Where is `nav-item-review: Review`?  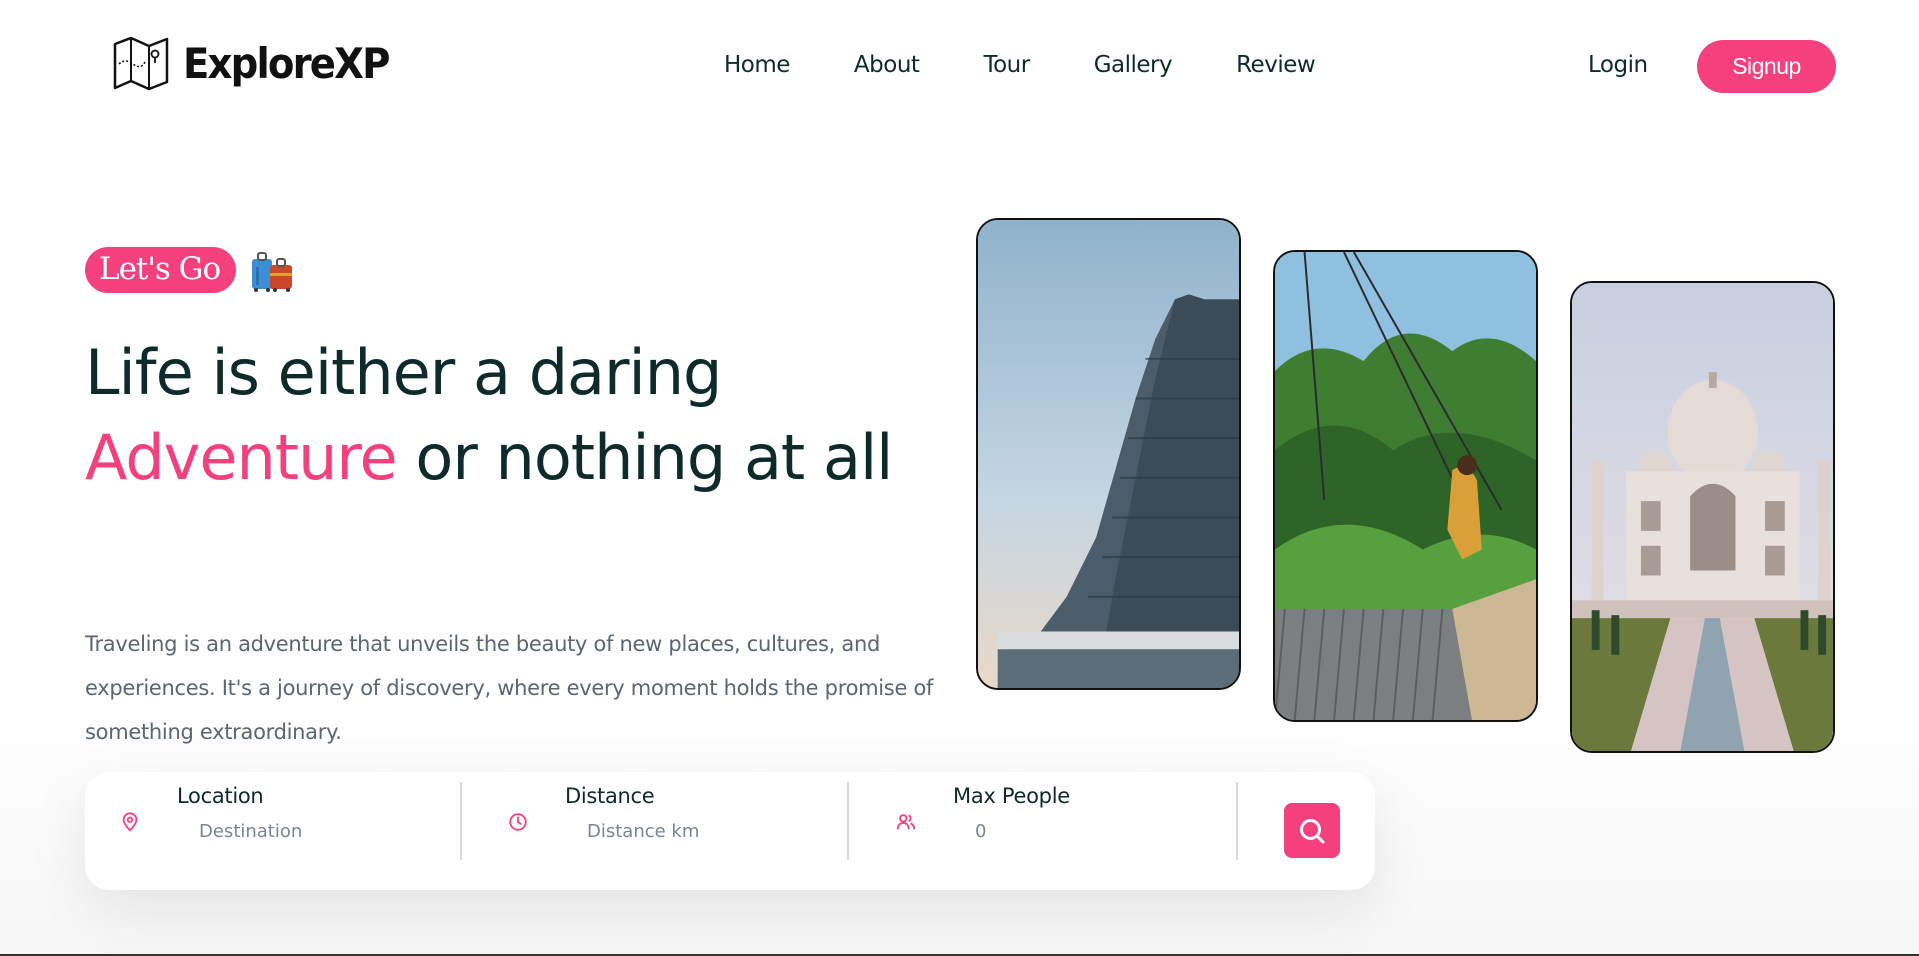 nav-item-review: Review is located at coordinates (1276, 65).